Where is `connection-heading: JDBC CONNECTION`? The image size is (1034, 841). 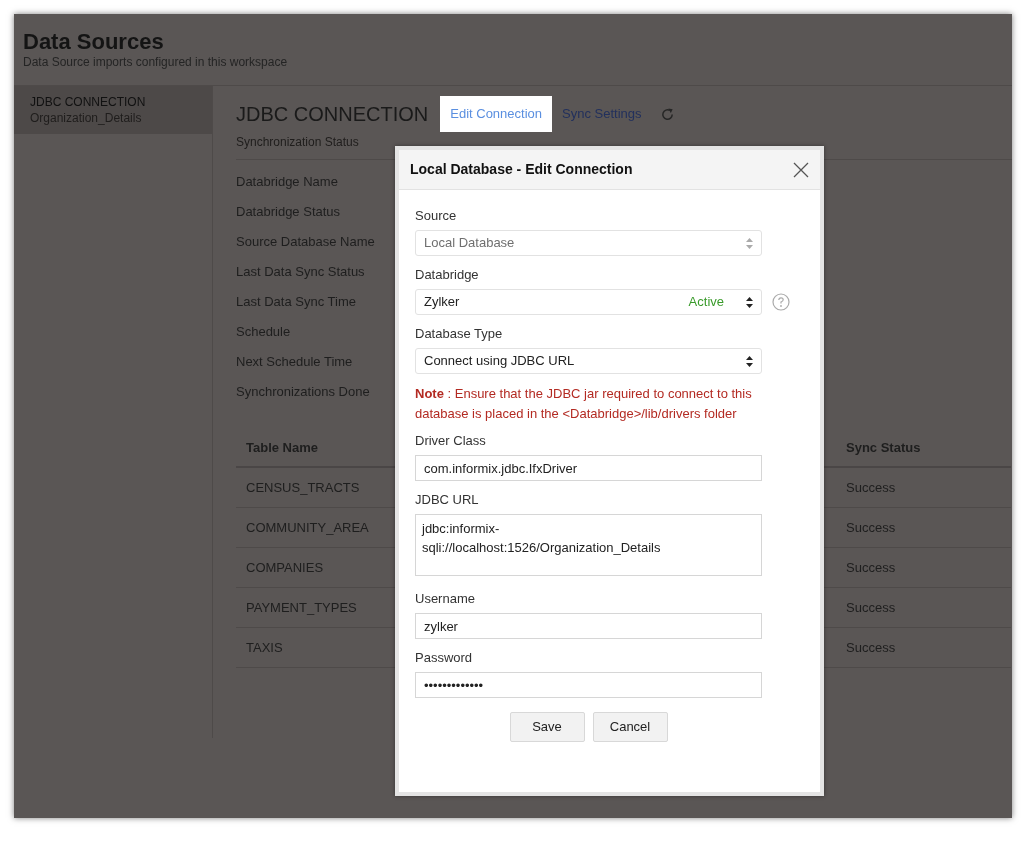 connection-heading: JDBC CONNECTION is located at coordinates (332, 114).